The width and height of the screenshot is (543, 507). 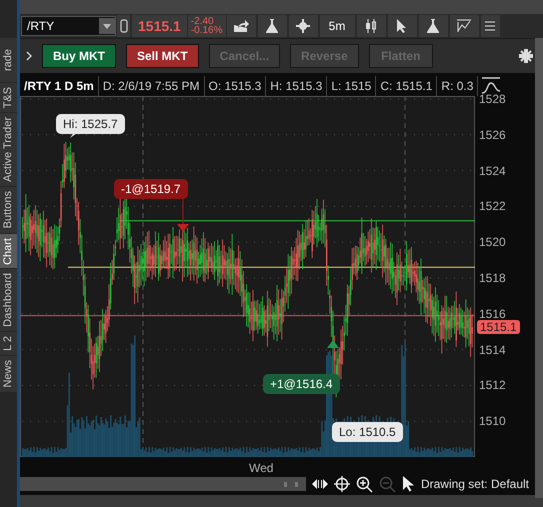 What do you see at coordinates (492, 171) in the screenshot?
I see `price-axis-label: 1524` at bounding box center [492, 171].